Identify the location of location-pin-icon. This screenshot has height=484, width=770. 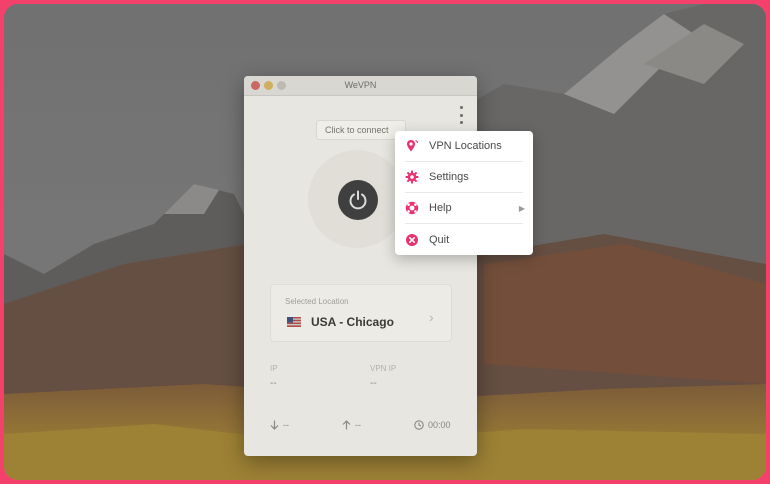
(412, 146).